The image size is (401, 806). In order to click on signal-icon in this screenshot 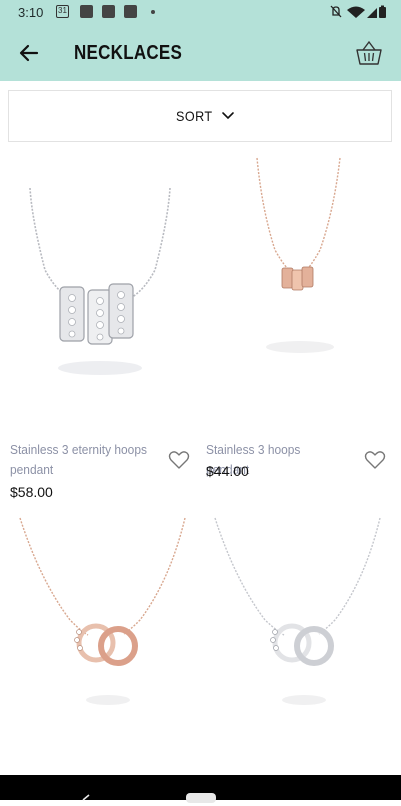, I will do `click(372, 13)`.